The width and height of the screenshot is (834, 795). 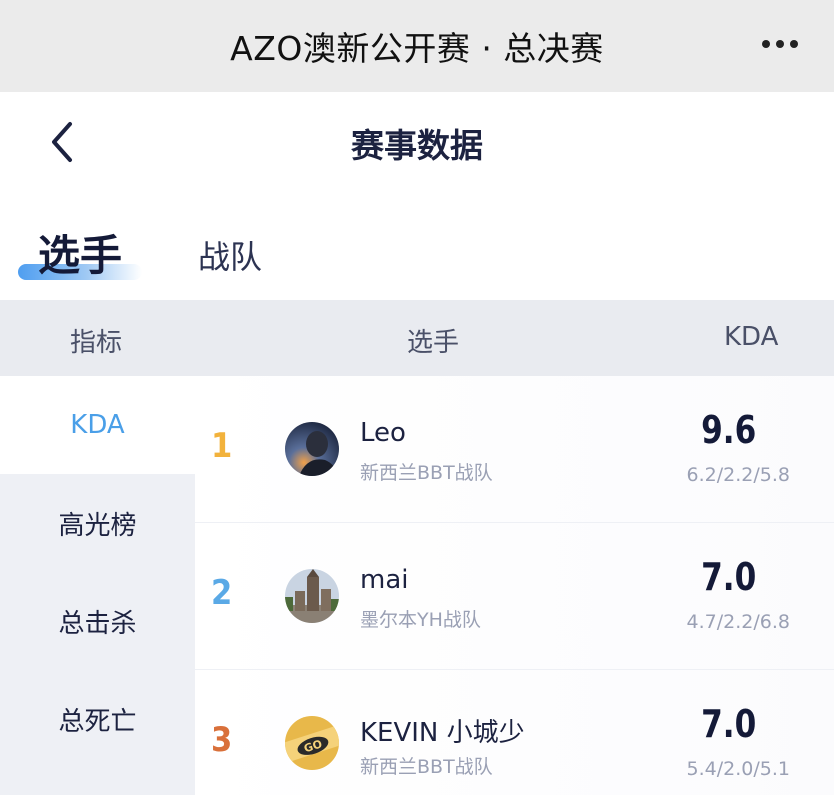 I want to click on kda-detail: 4.7/2.2/6.8, so click(x=738, y=622).